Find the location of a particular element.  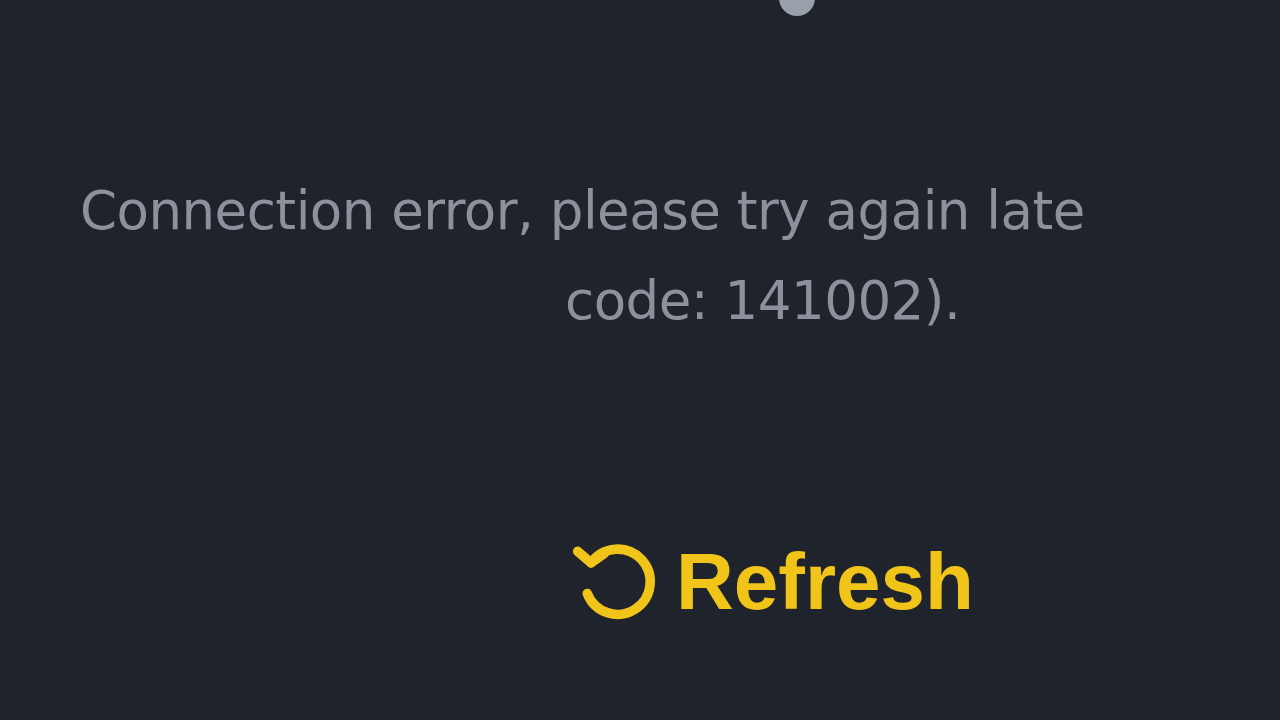

error-message-line: Connection error, please try again late is located at coordinates (582, 211).